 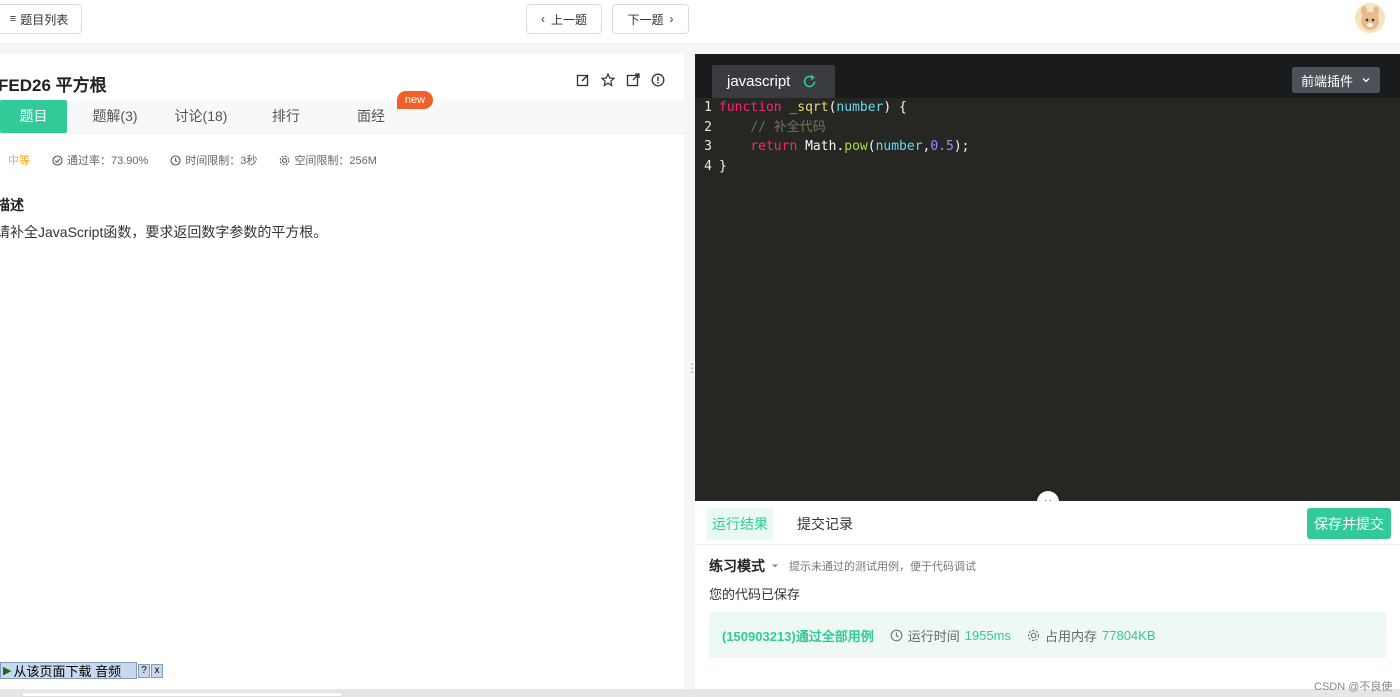 I want to click on code-token: 0.5, so click(x=942, y=146).